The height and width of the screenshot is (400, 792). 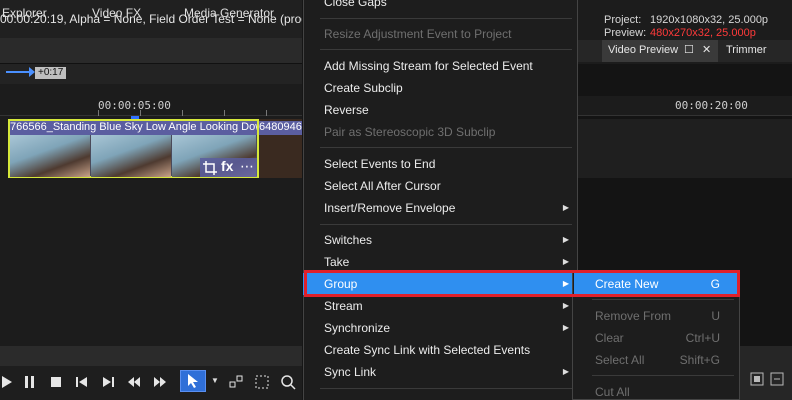 I want to click on project-value: 1920x1080x32, 25.000p, so click(x=709, y=20).